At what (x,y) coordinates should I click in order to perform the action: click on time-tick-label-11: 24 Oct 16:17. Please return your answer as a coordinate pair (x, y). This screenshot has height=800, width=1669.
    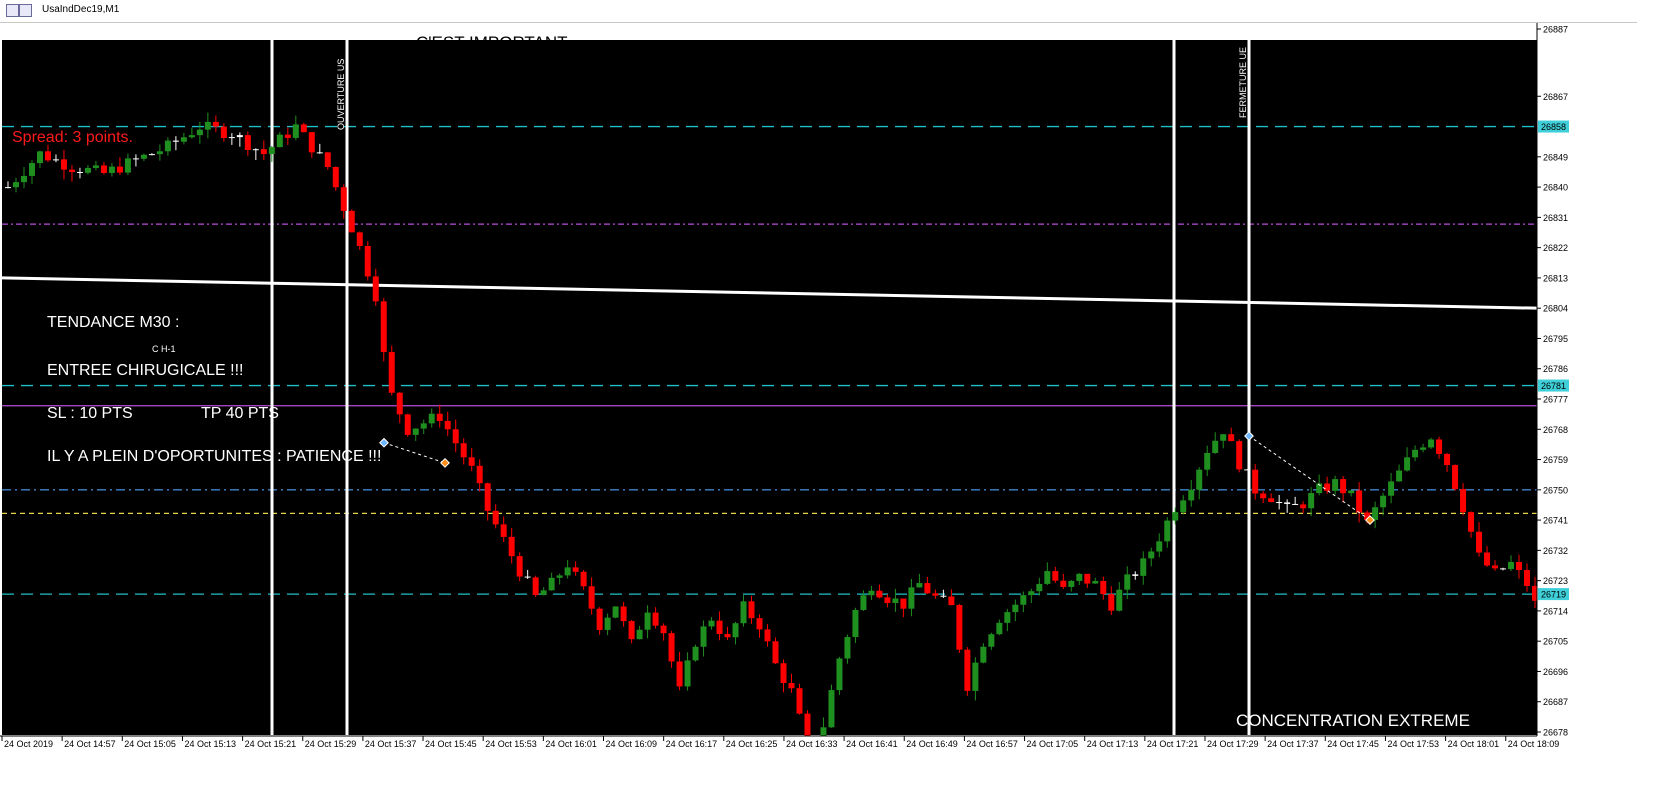
    Looking at the image, I should click on (692, 744).